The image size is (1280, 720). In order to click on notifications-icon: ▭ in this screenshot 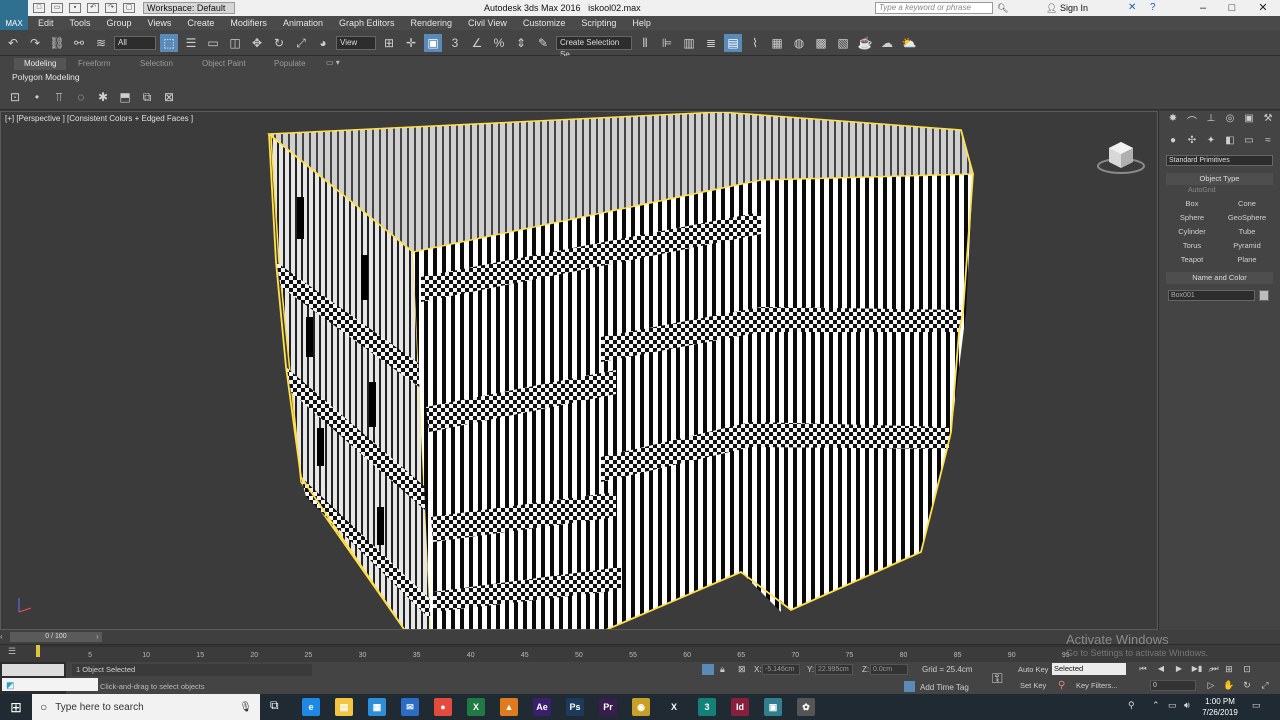, I will do `click(1256, 705)`.